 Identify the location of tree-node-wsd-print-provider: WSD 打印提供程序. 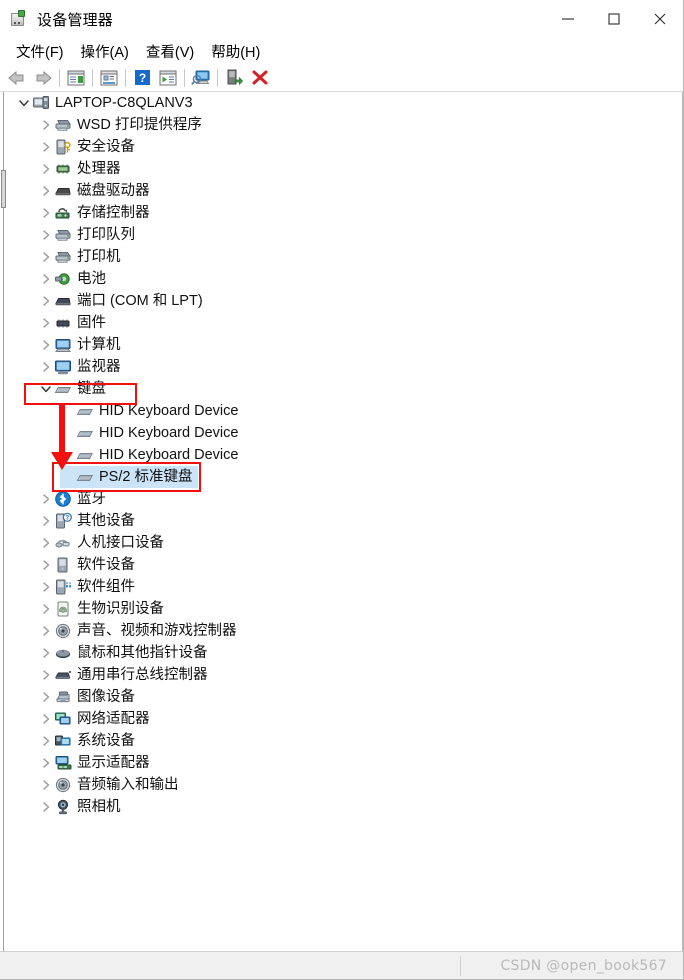
(345, 125).